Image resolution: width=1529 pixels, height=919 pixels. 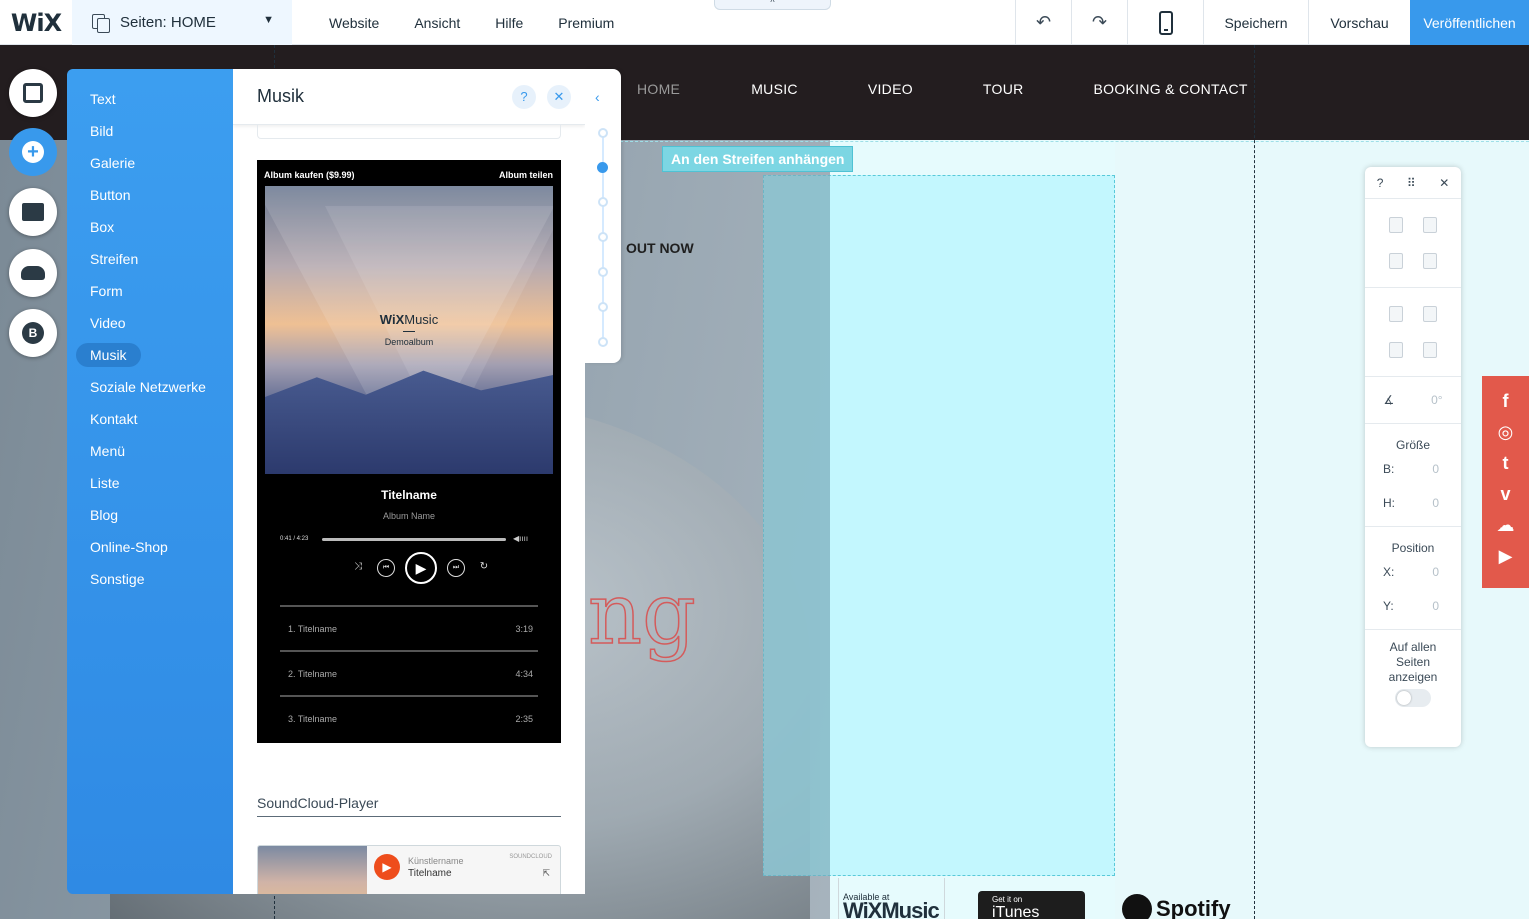 I want to click on album-logo: WiXMusic, so click(x=409, y=319).